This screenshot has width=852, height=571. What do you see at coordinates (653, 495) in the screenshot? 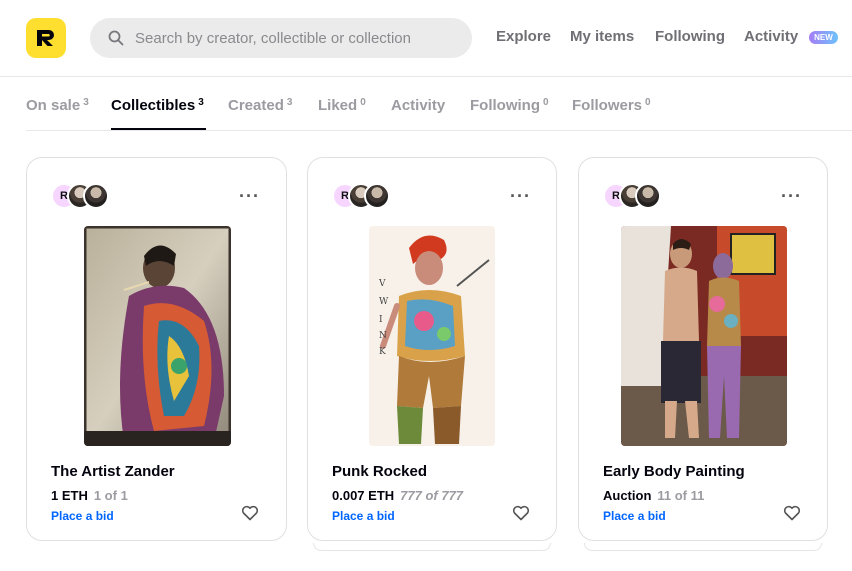
I see `card-price: Auction 11 of 11` at bounding box center [653, 495].